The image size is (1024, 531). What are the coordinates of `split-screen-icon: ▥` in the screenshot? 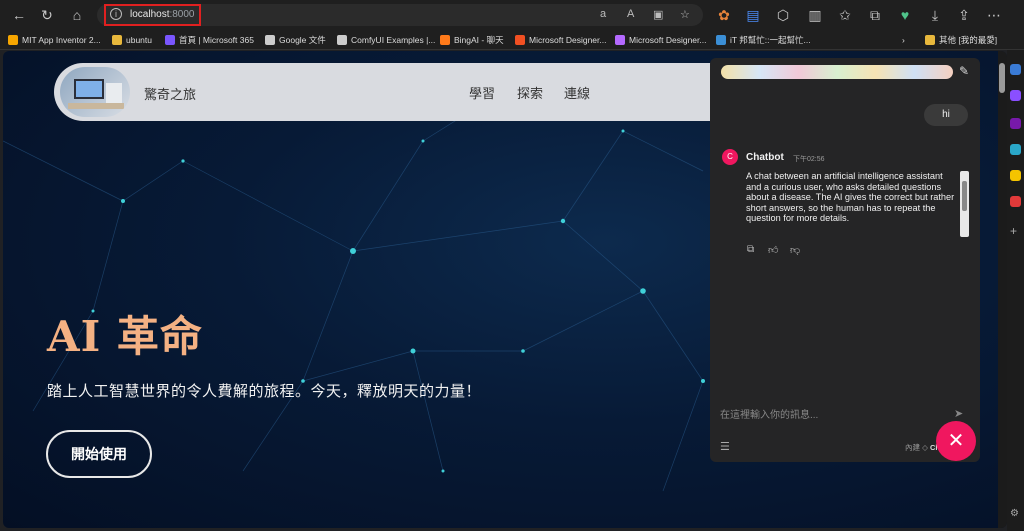 It's located at (815, 15).